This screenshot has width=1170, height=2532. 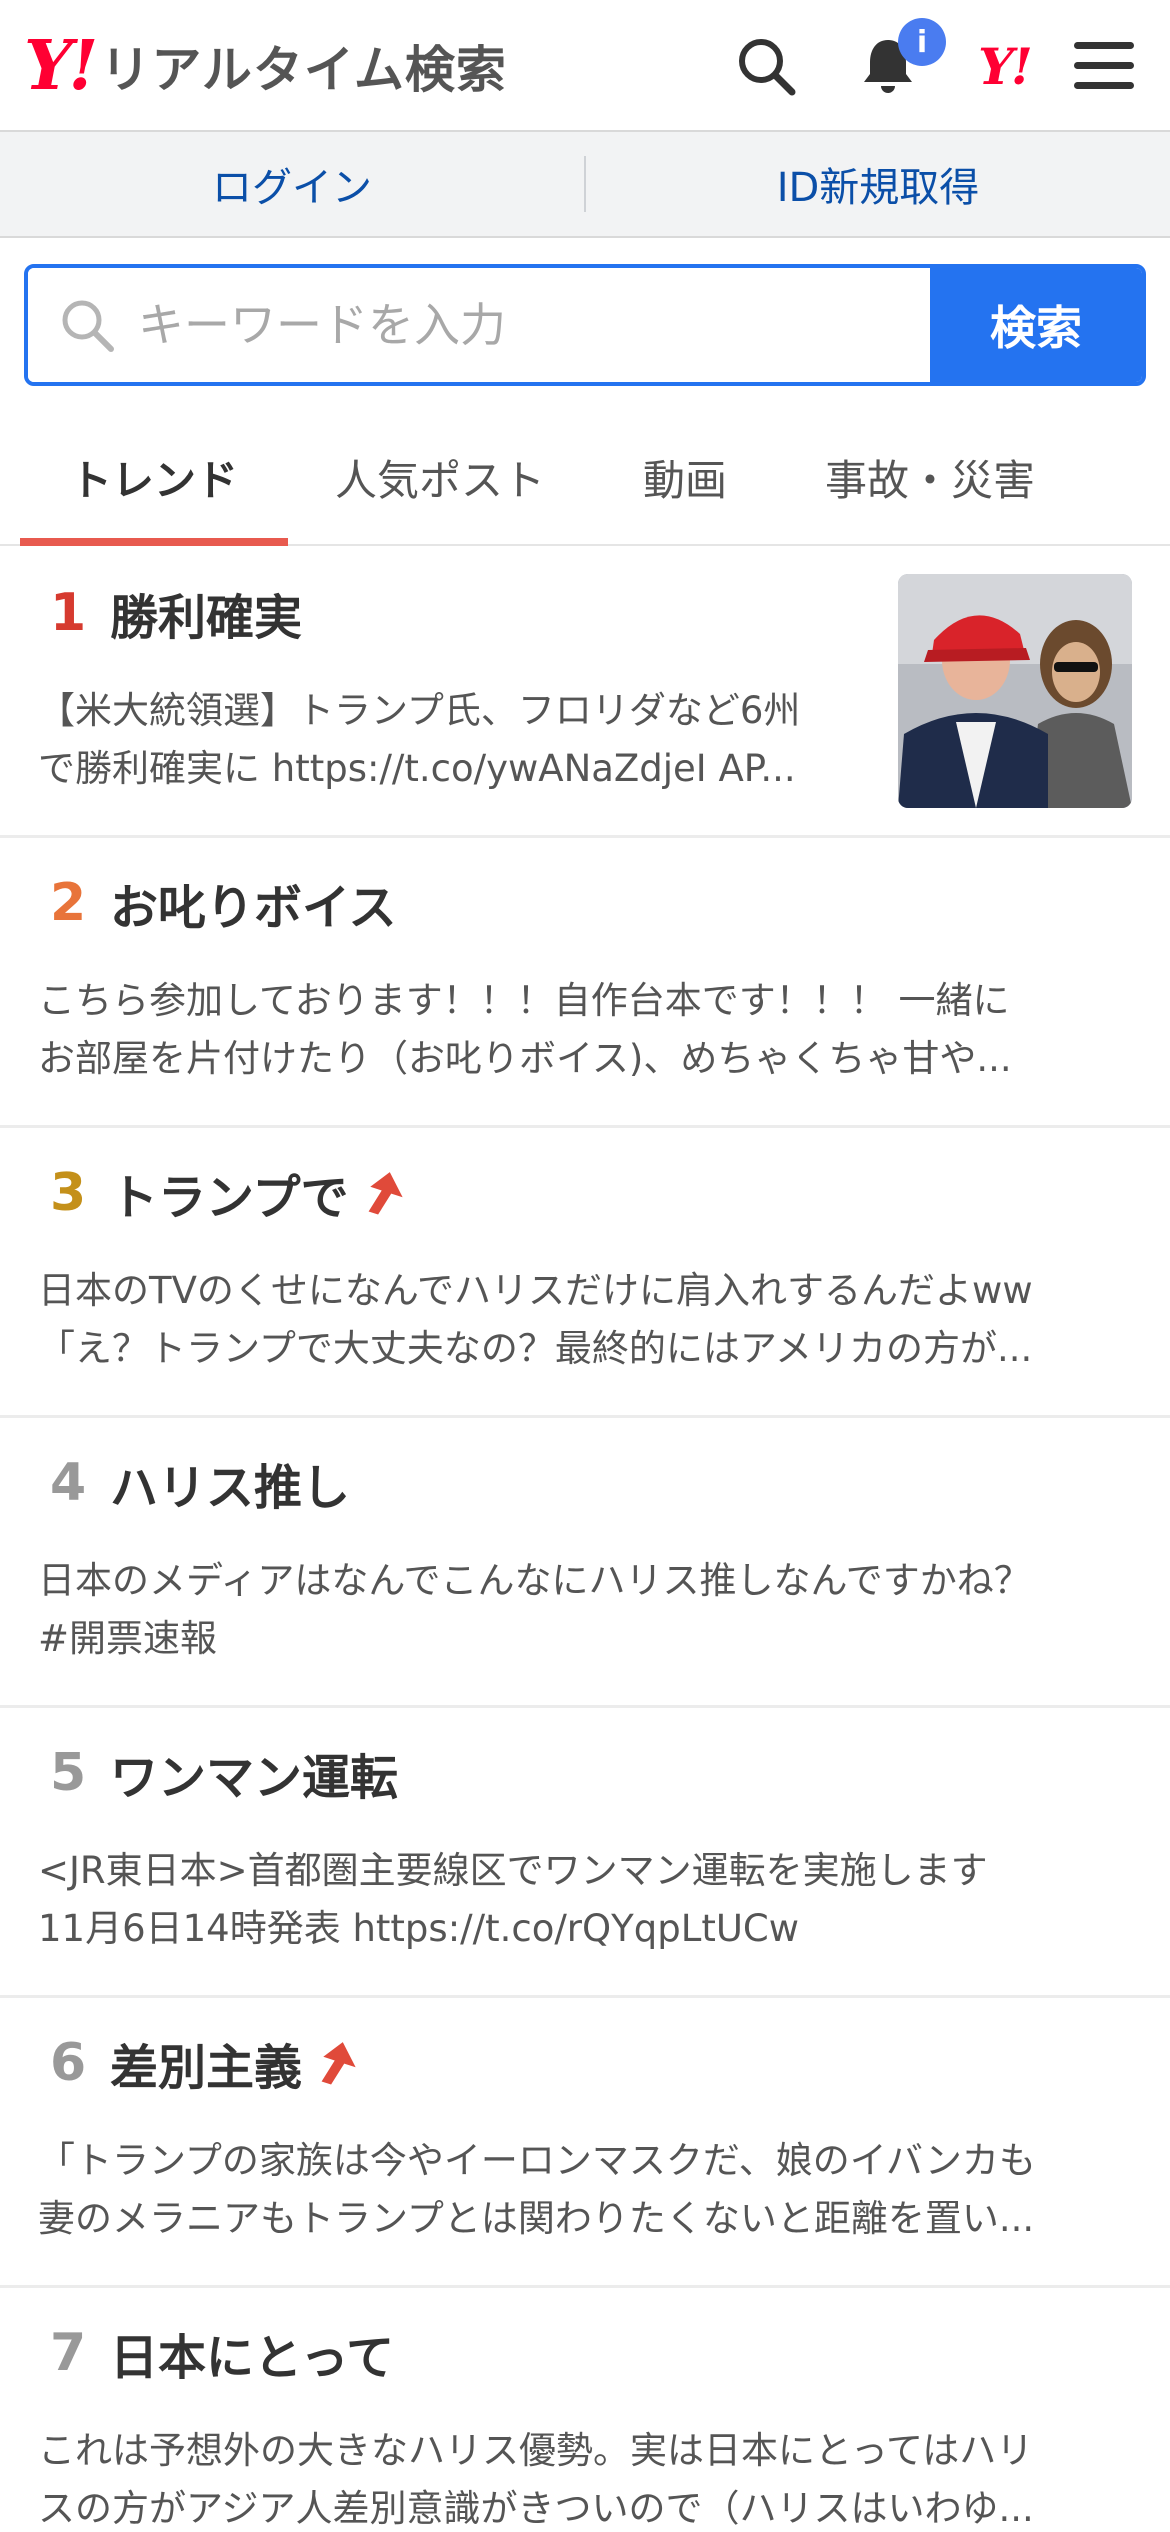 What do you see at coordinates (68, 2063) in the screenshot?
I see `rank-number: 6` at bounding box center [68, 2063].